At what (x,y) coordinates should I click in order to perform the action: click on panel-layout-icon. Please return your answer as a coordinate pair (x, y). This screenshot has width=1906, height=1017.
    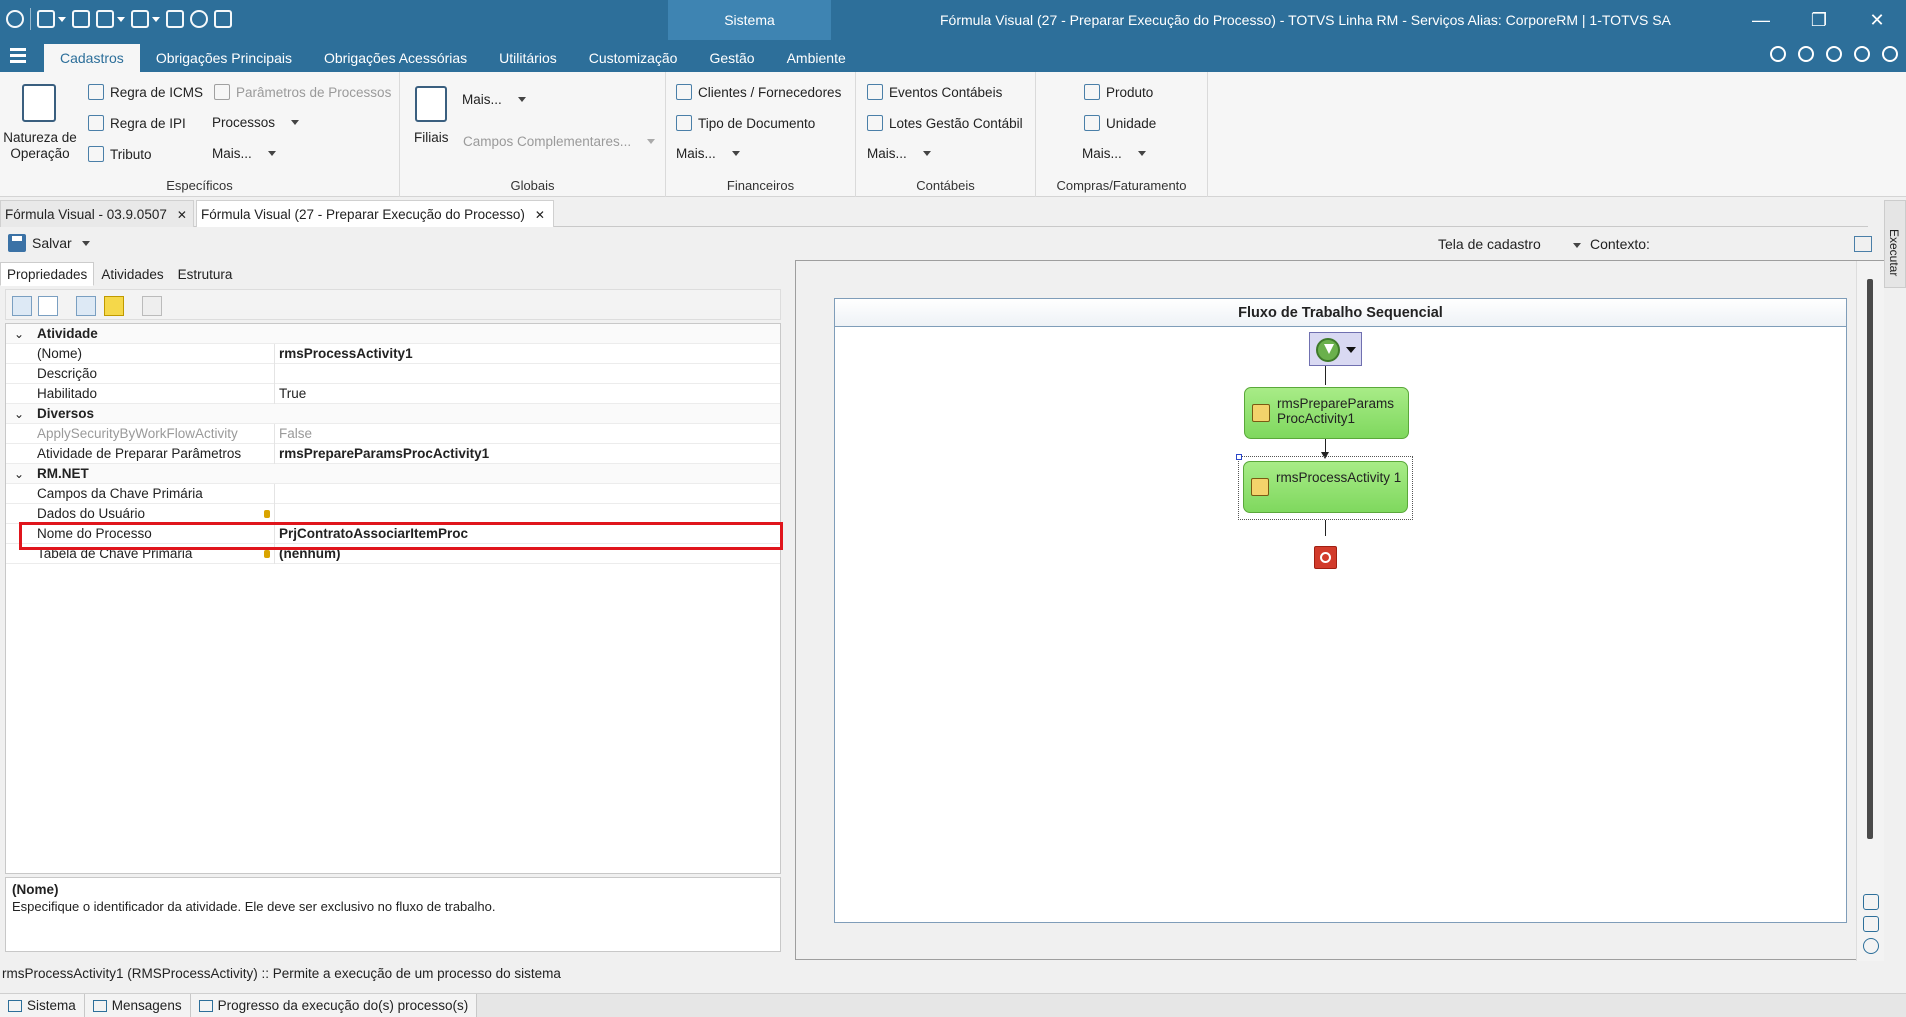
    Looking at the image, I should click on (1863, 244).